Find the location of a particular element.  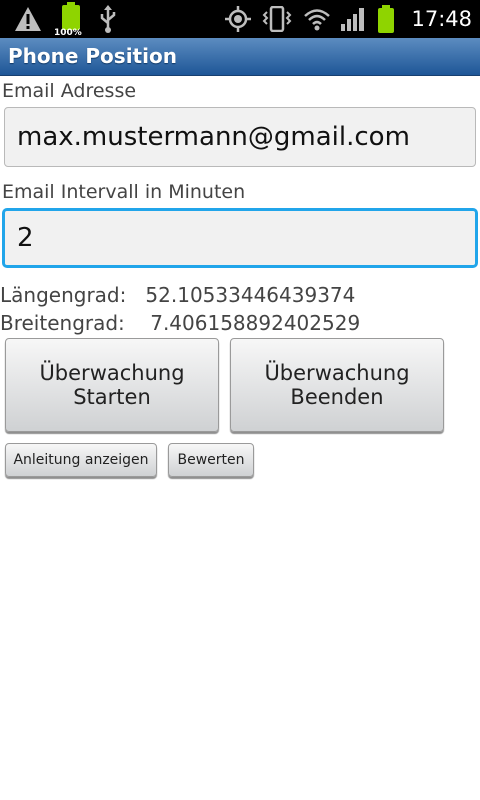

show-guide-button: Anleitung anzeigen is located at coordinates (81, 460).